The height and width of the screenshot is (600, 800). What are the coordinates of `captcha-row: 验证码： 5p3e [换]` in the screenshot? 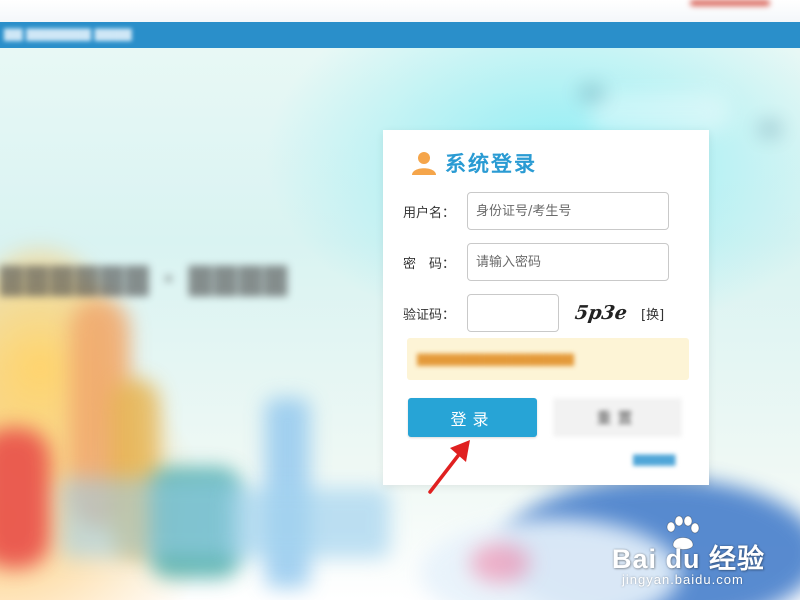 It's located at (533, 313).